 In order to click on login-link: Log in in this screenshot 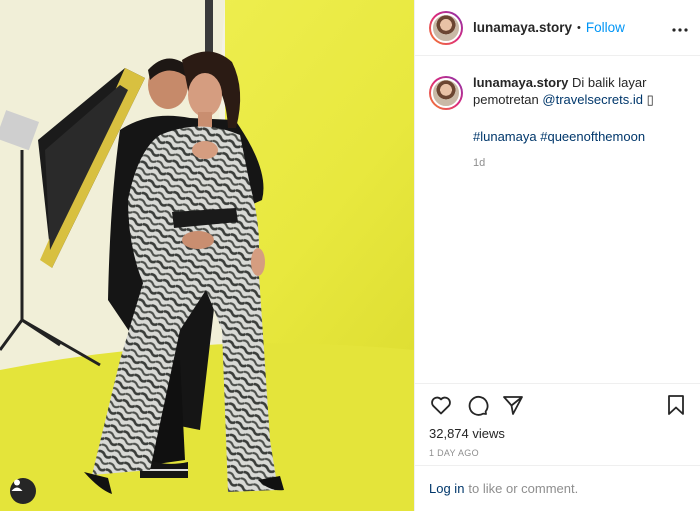, I will do `click(446, 488)`.